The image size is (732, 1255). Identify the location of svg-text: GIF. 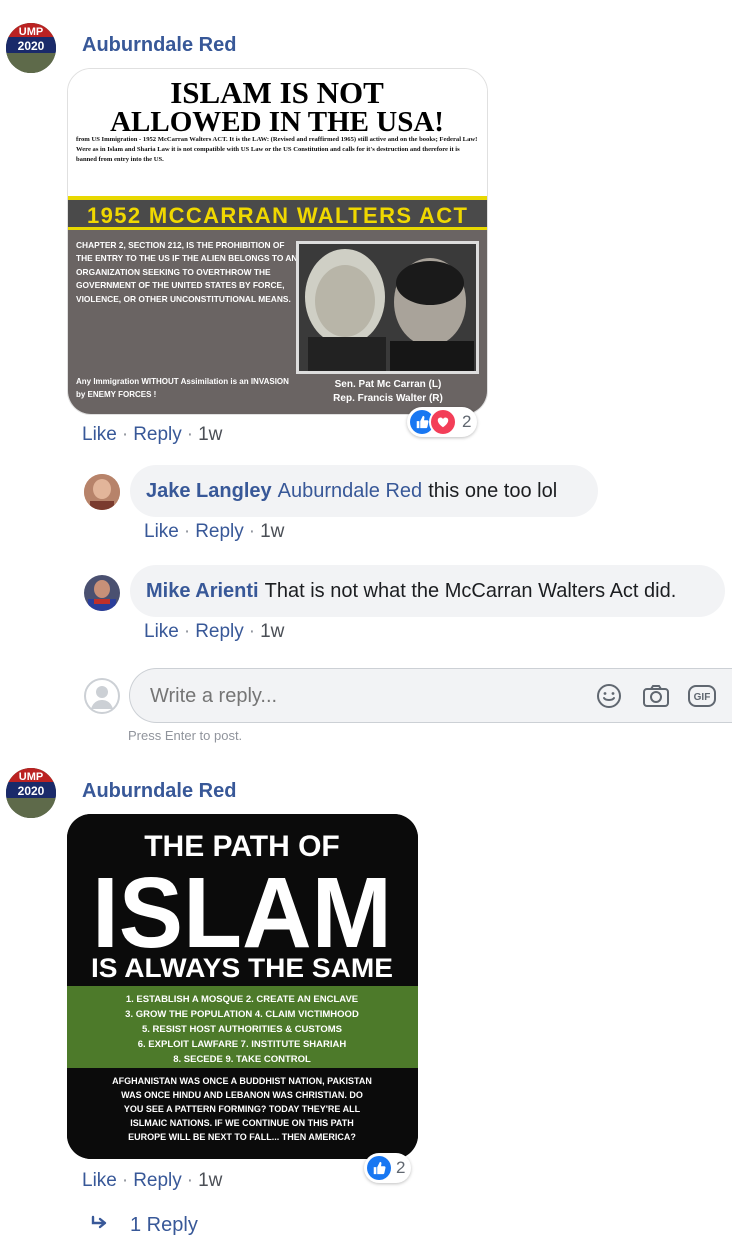
(702, 697).